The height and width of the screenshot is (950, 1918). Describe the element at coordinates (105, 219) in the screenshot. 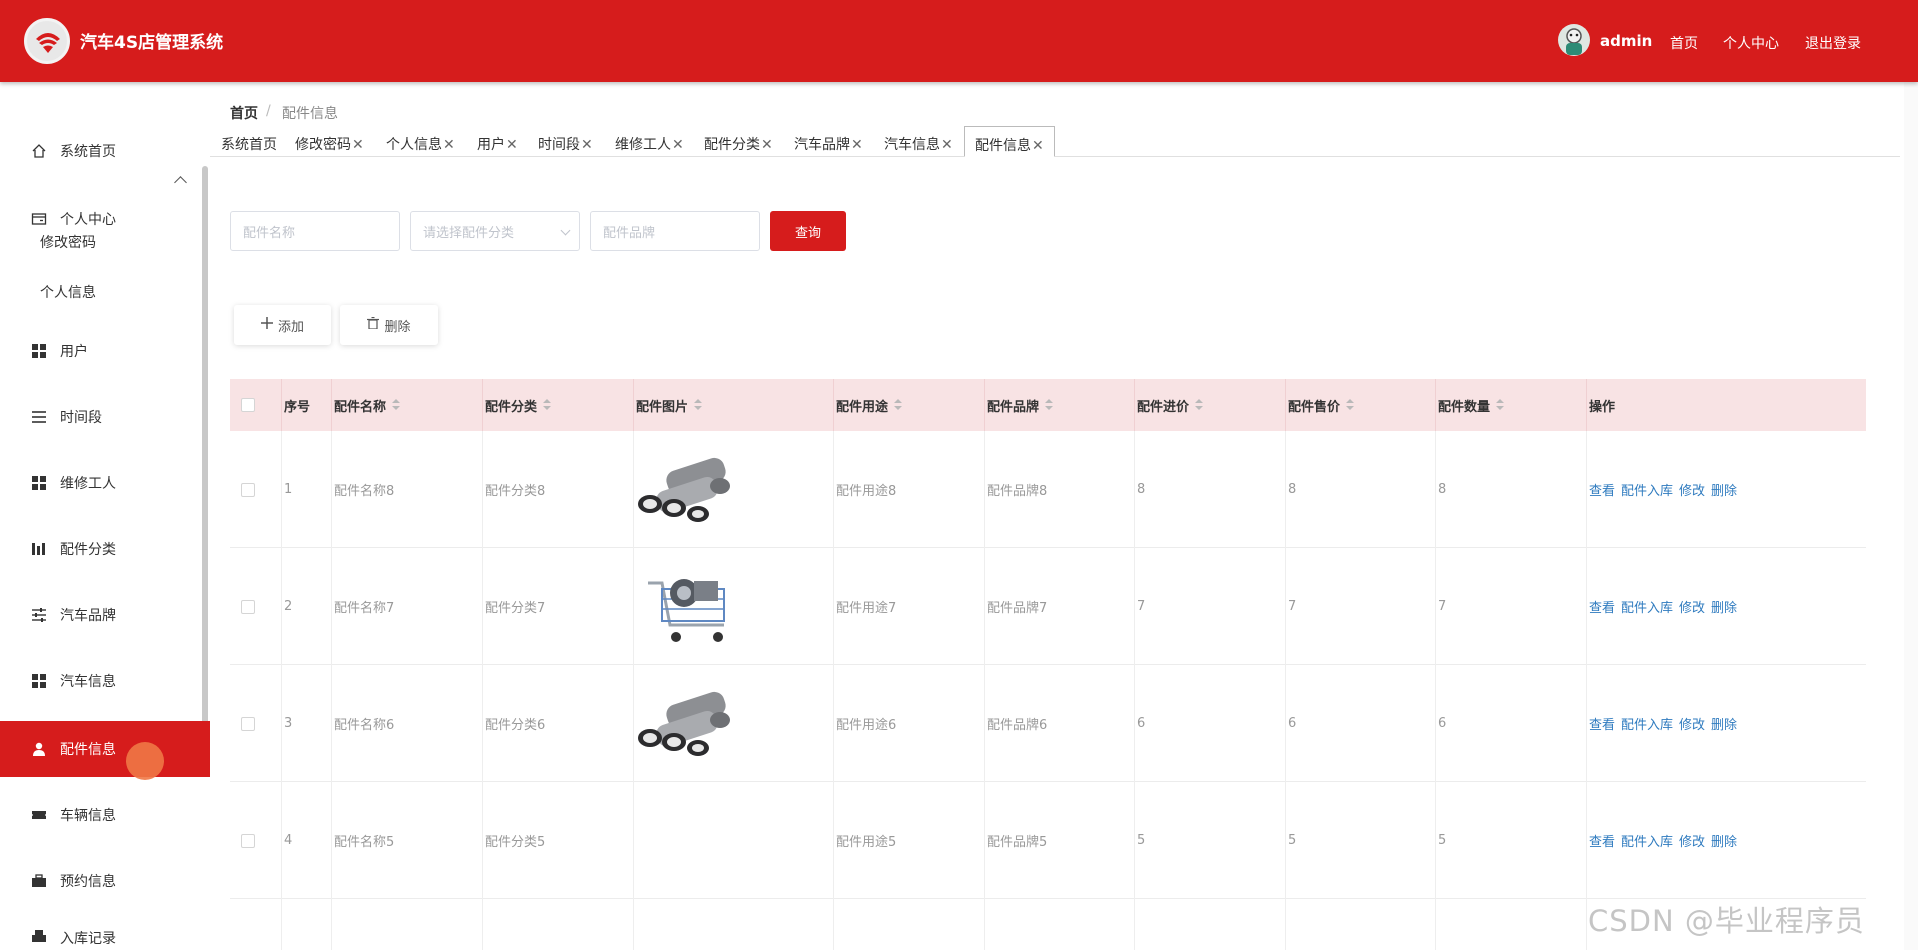

I see `sidebar-item-personal-center: 个人中心` at that location.